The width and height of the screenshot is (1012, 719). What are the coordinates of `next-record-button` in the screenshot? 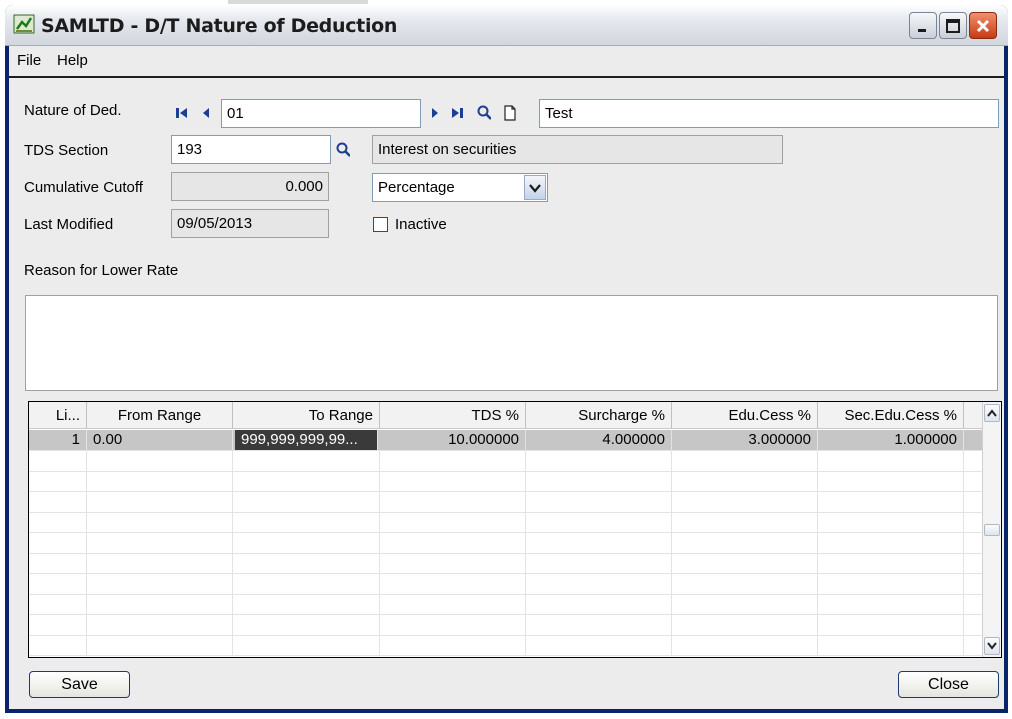 It's located at (435, 113).